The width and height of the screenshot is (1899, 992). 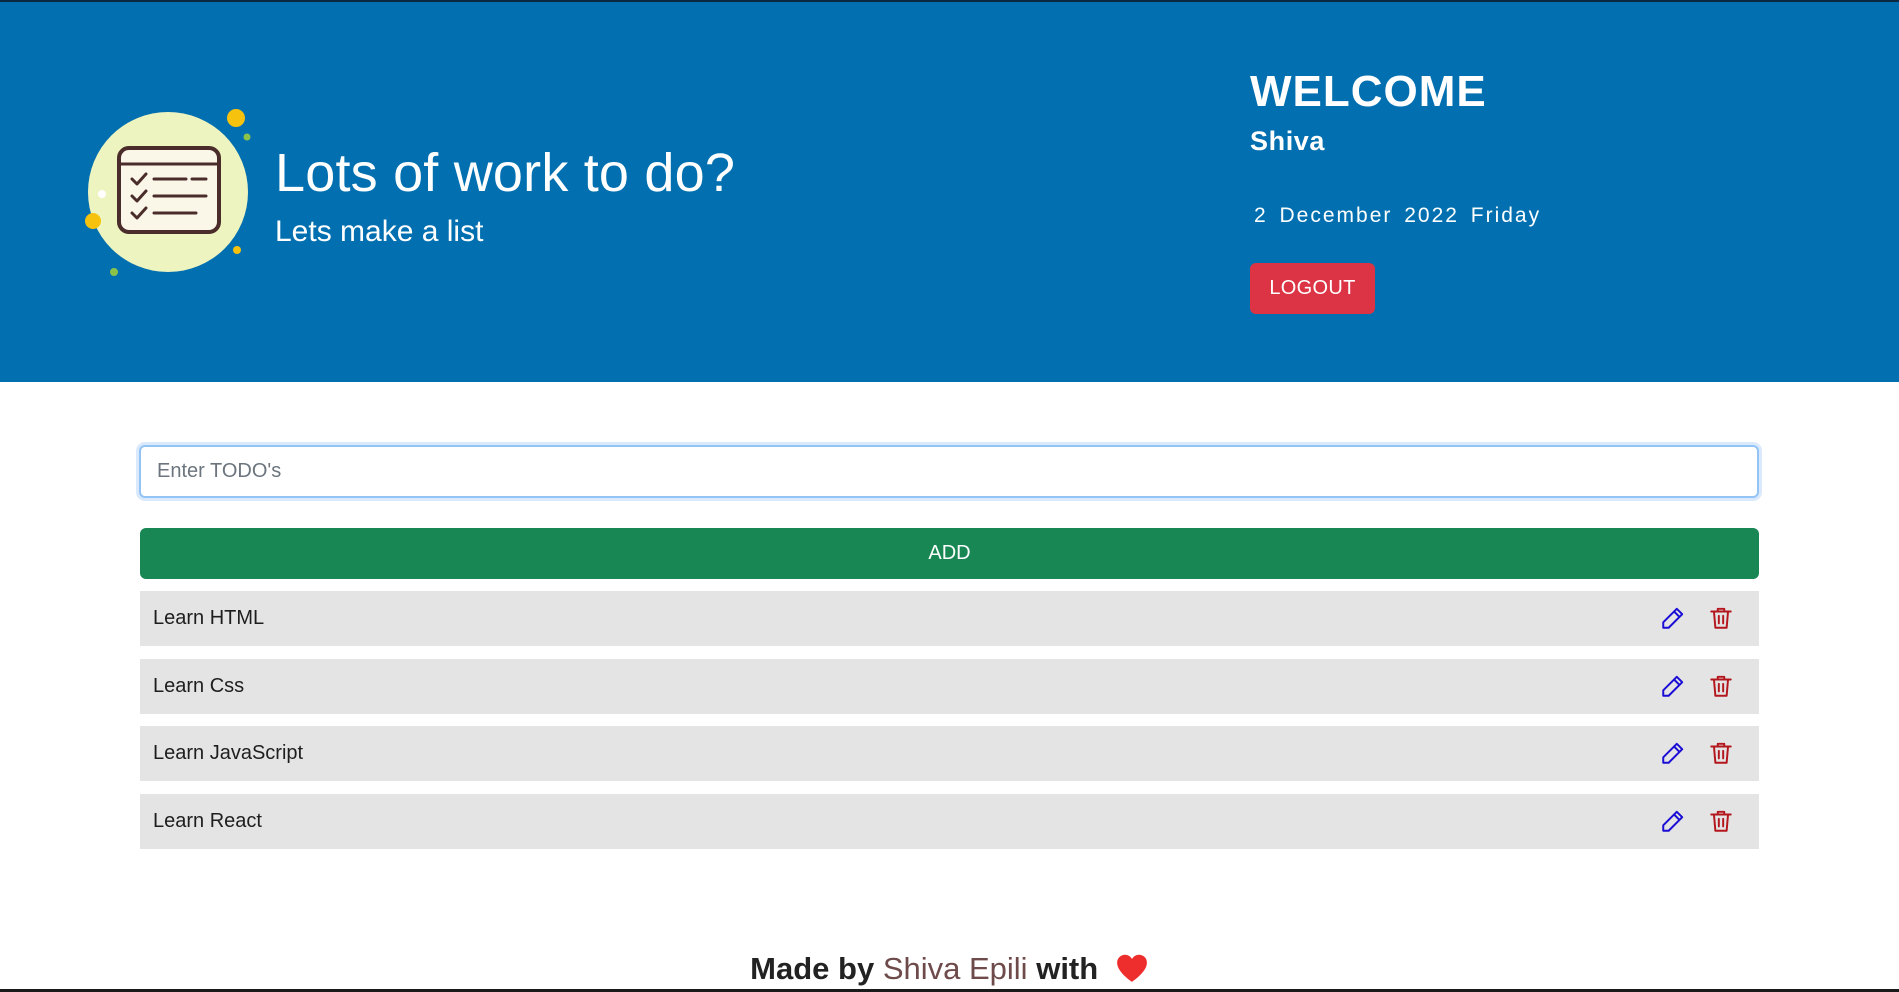 What do you see at coordinates (1312, 288) in the screenshot?
I see `logout-button: LOGOUT` at bounding box center [1312, 288].